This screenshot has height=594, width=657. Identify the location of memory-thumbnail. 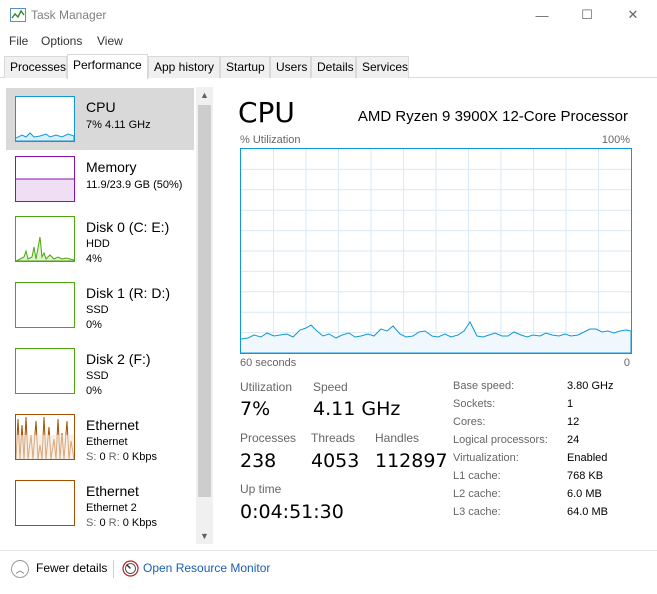
(45, 179).